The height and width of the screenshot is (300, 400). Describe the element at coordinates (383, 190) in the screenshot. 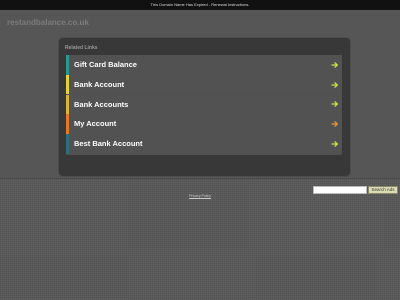

I see `search-ads-button: Search Ads` at that location.